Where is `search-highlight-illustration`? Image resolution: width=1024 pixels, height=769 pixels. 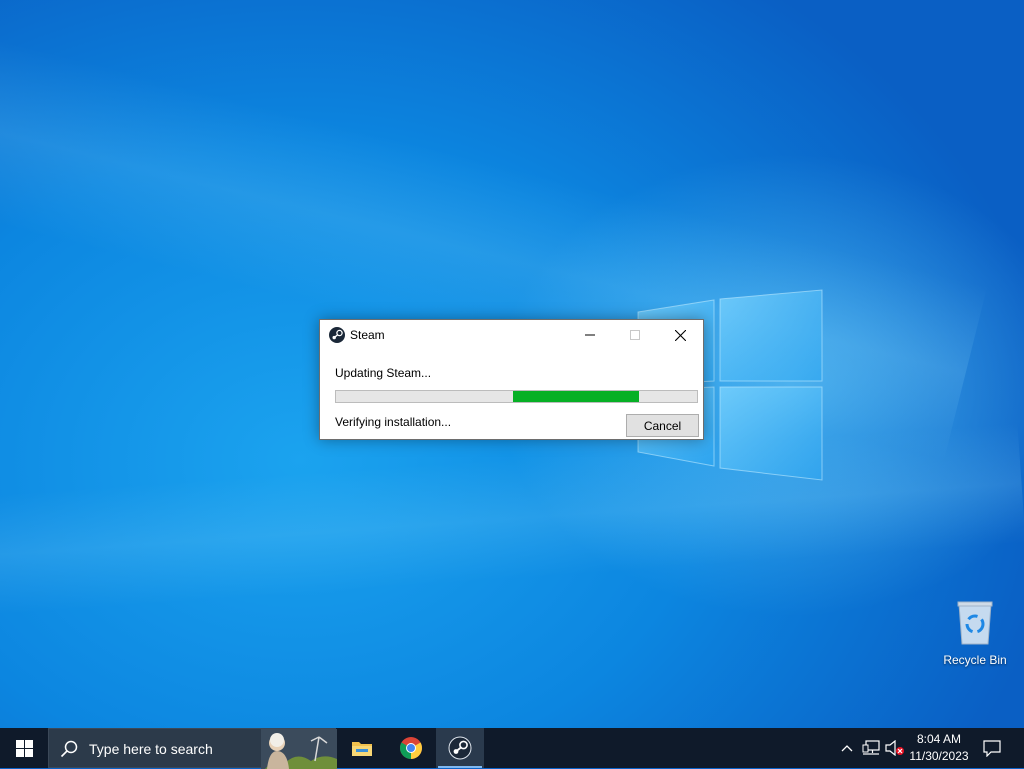
search-highlight-illustration is located at coordinates (299, 749).